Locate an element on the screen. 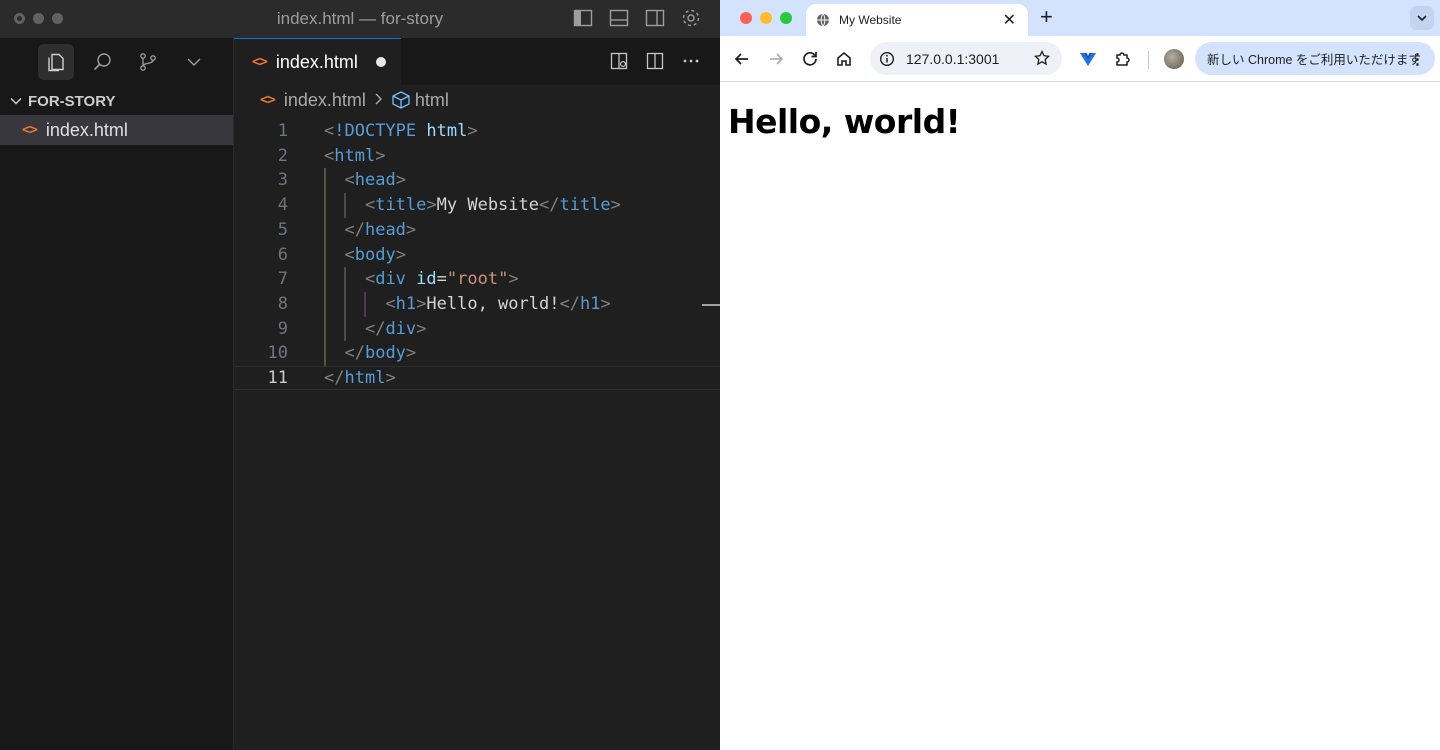 The width and height of the screenshot is (1440, 750). editor-tabbar: <> index.html is located at coordinates (477, 61).